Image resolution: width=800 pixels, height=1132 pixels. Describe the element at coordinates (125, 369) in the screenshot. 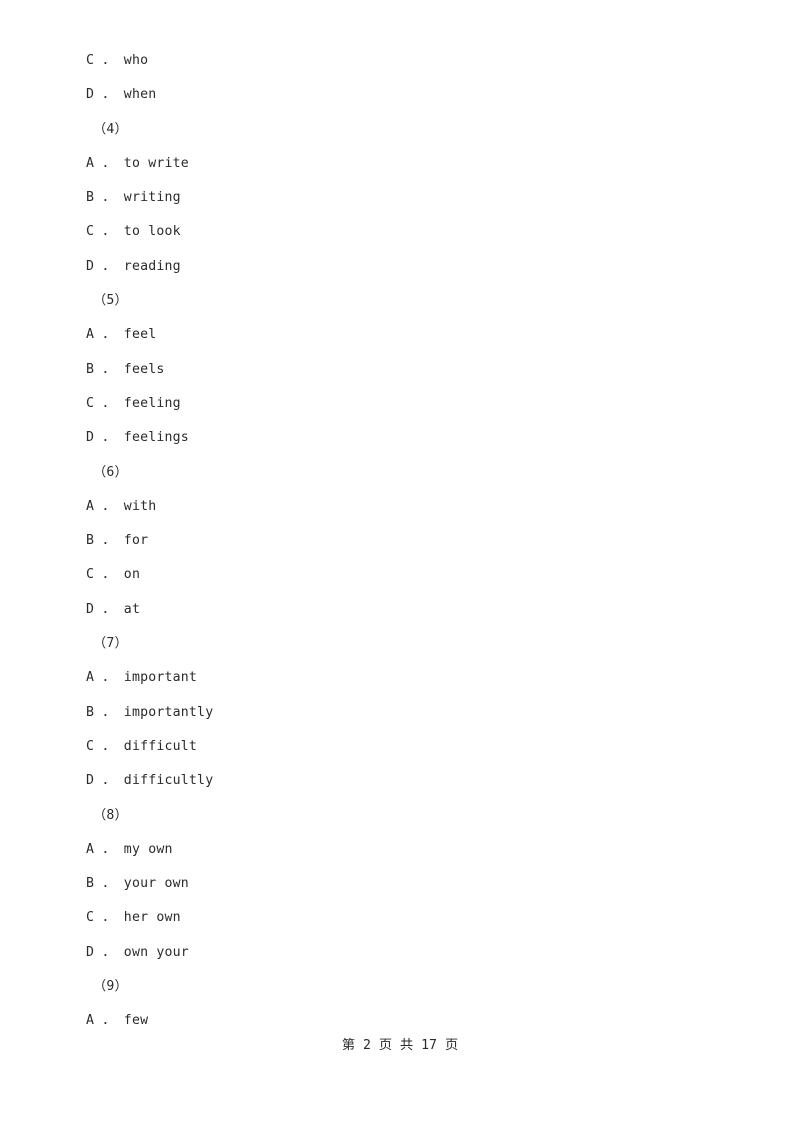

I see `answer-option: B ． feels` at that location.